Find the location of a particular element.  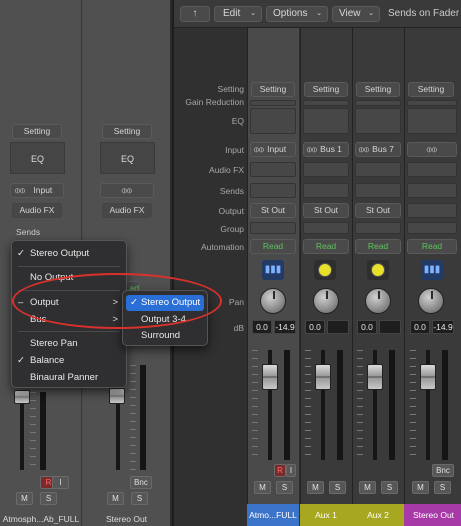

input-label: Input is located at coordinates (234, 150).